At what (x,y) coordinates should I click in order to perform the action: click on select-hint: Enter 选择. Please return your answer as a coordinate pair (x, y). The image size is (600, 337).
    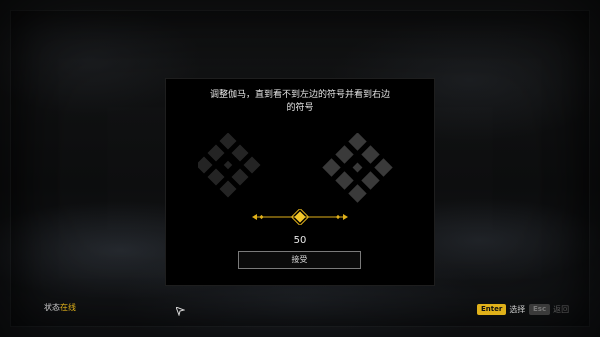
    Looking at the image, I should click on (501, 309).